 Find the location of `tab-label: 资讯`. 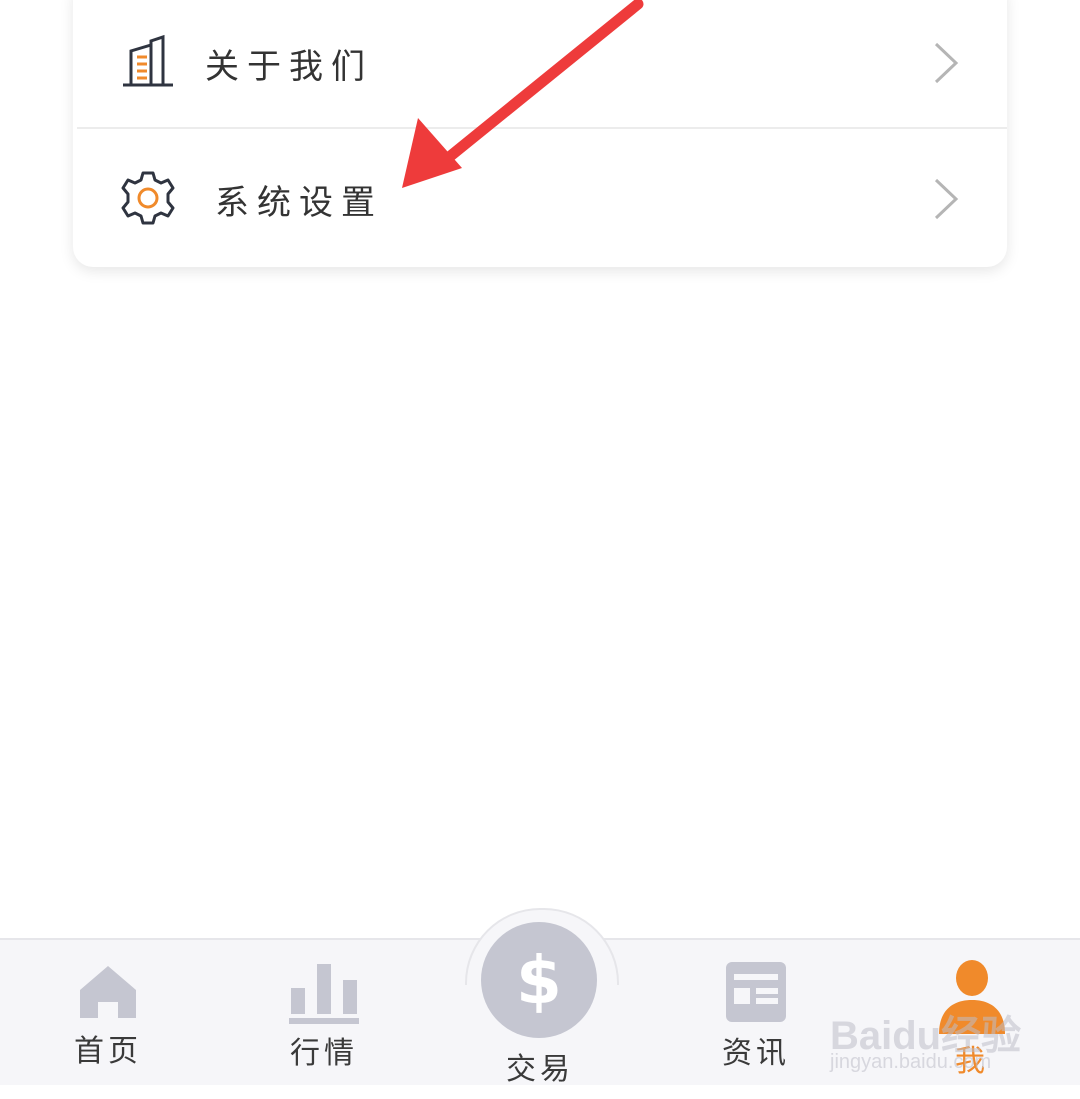

tab-label: 资讯 is located at coordinates (756, 1053).